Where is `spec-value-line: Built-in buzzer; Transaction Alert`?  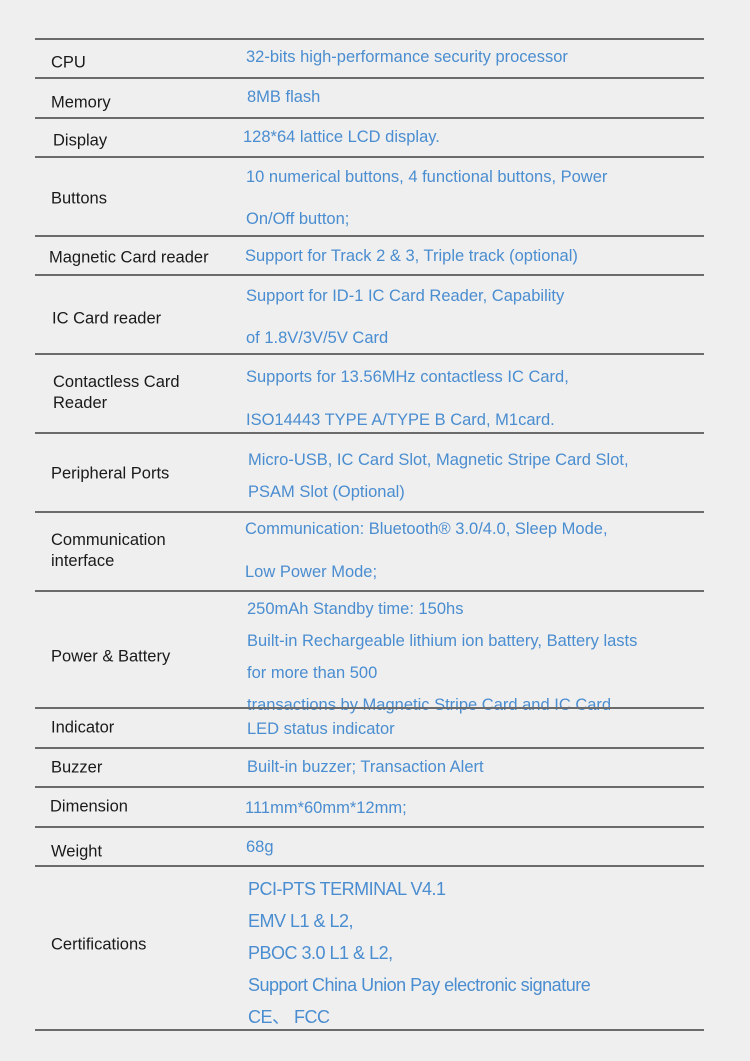
spec-value-line: Built-in buzzer; Transaction Alert is located at coordinates (365, 767).